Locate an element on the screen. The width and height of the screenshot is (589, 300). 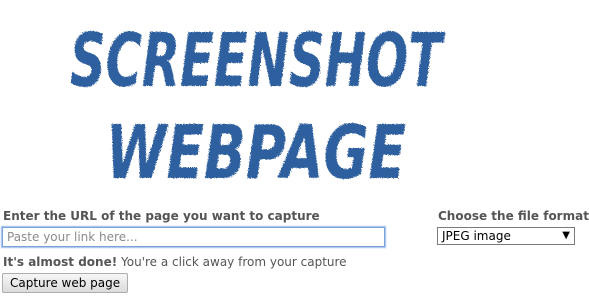
file-format-selected: JPEG image is located at coordinates (476, 236).